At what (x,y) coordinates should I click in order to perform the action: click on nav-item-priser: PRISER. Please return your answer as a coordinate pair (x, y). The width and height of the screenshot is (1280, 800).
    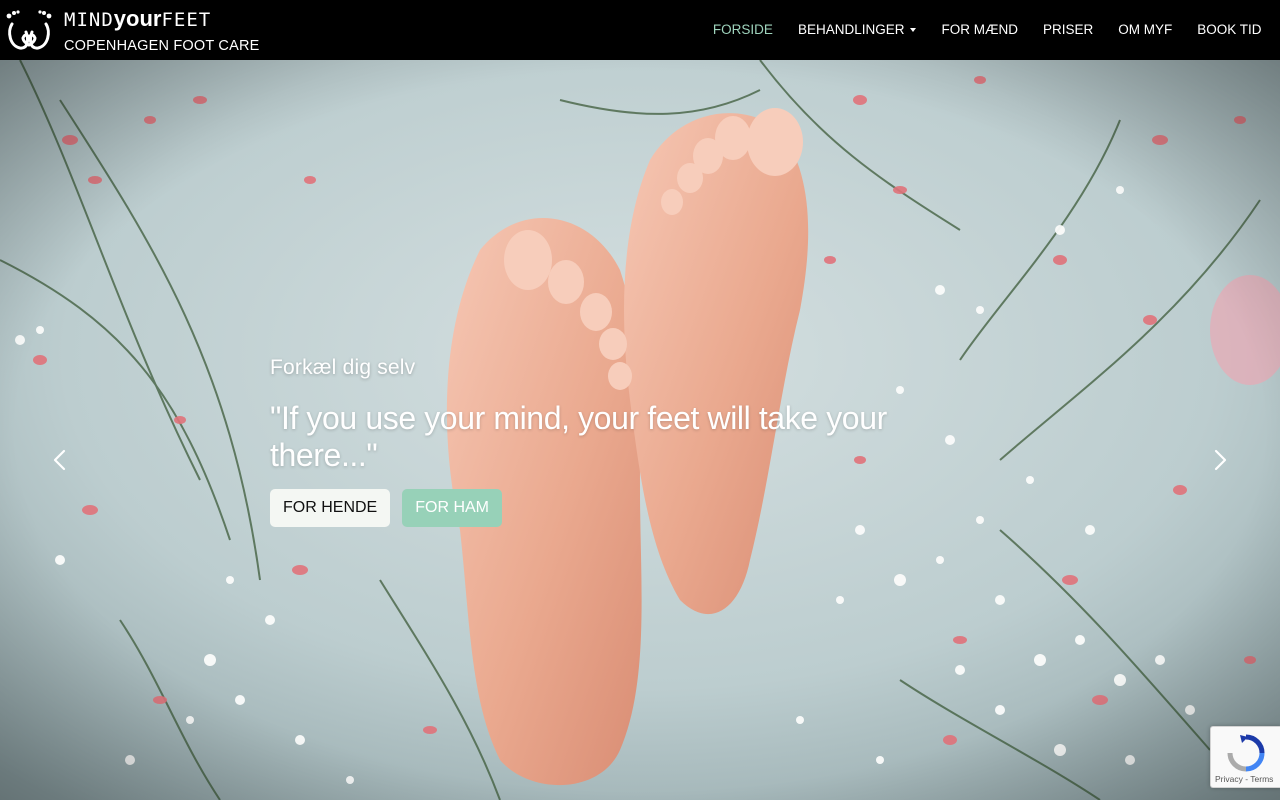
    Looking at the image, I should click on (1067, 30).